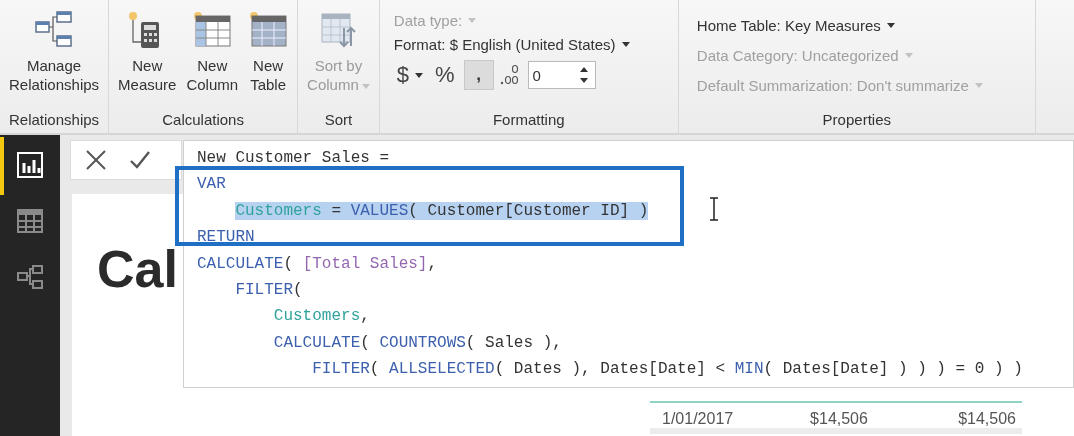  I want to click on group-label: Properties, so click(856, 120).